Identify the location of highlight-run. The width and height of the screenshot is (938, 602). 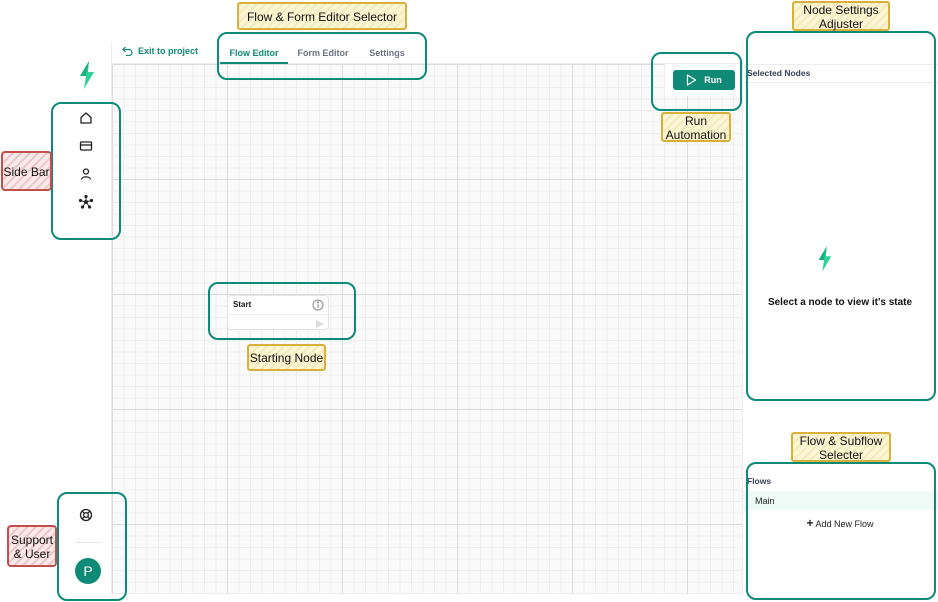
(696, 81).